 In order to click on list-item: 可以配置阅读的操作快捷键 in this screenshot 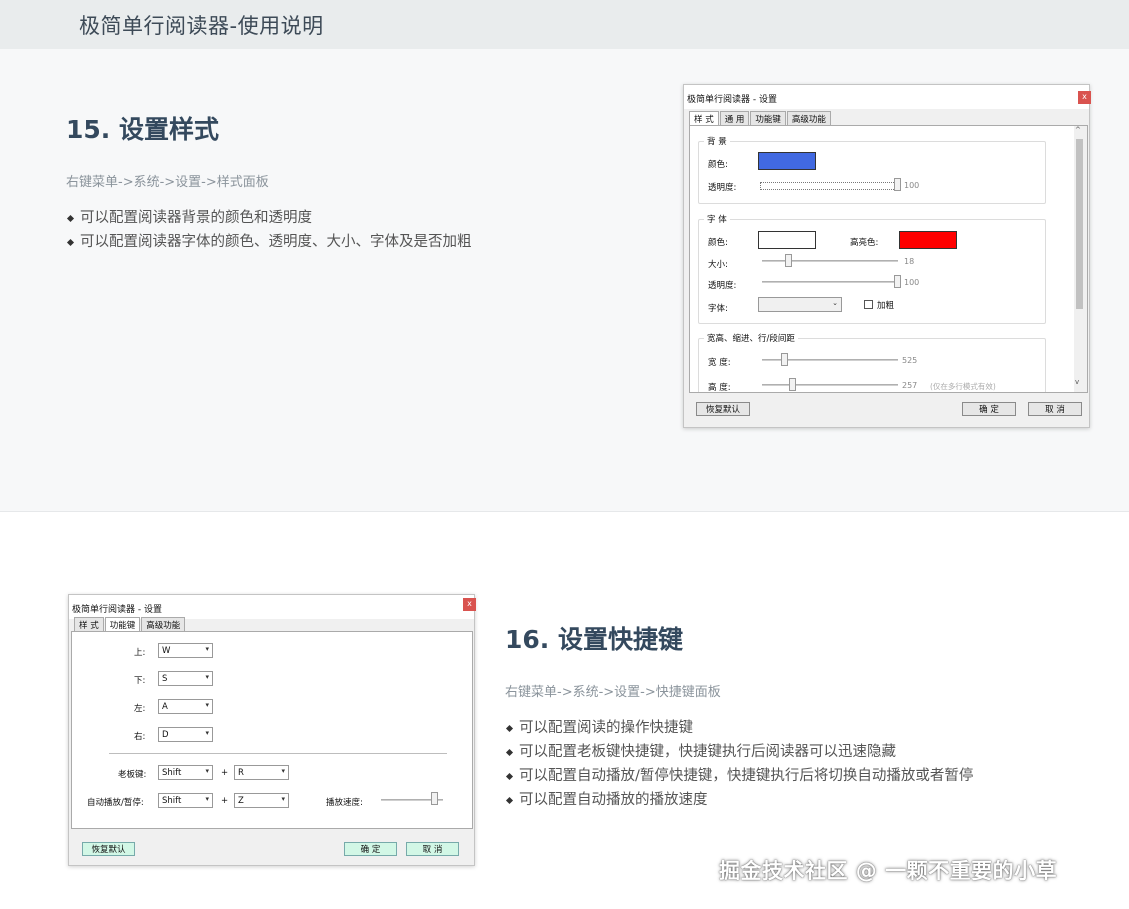, I will do `click(739, 728)`.